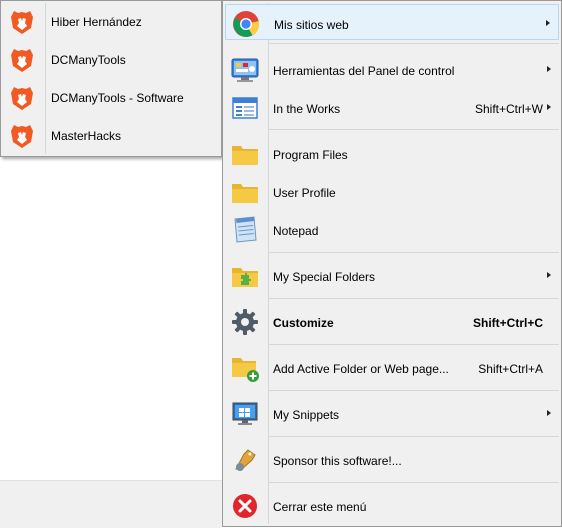 This screenshot has height=528, width=562. I want to click on background-status-strip, so click(111, 504).